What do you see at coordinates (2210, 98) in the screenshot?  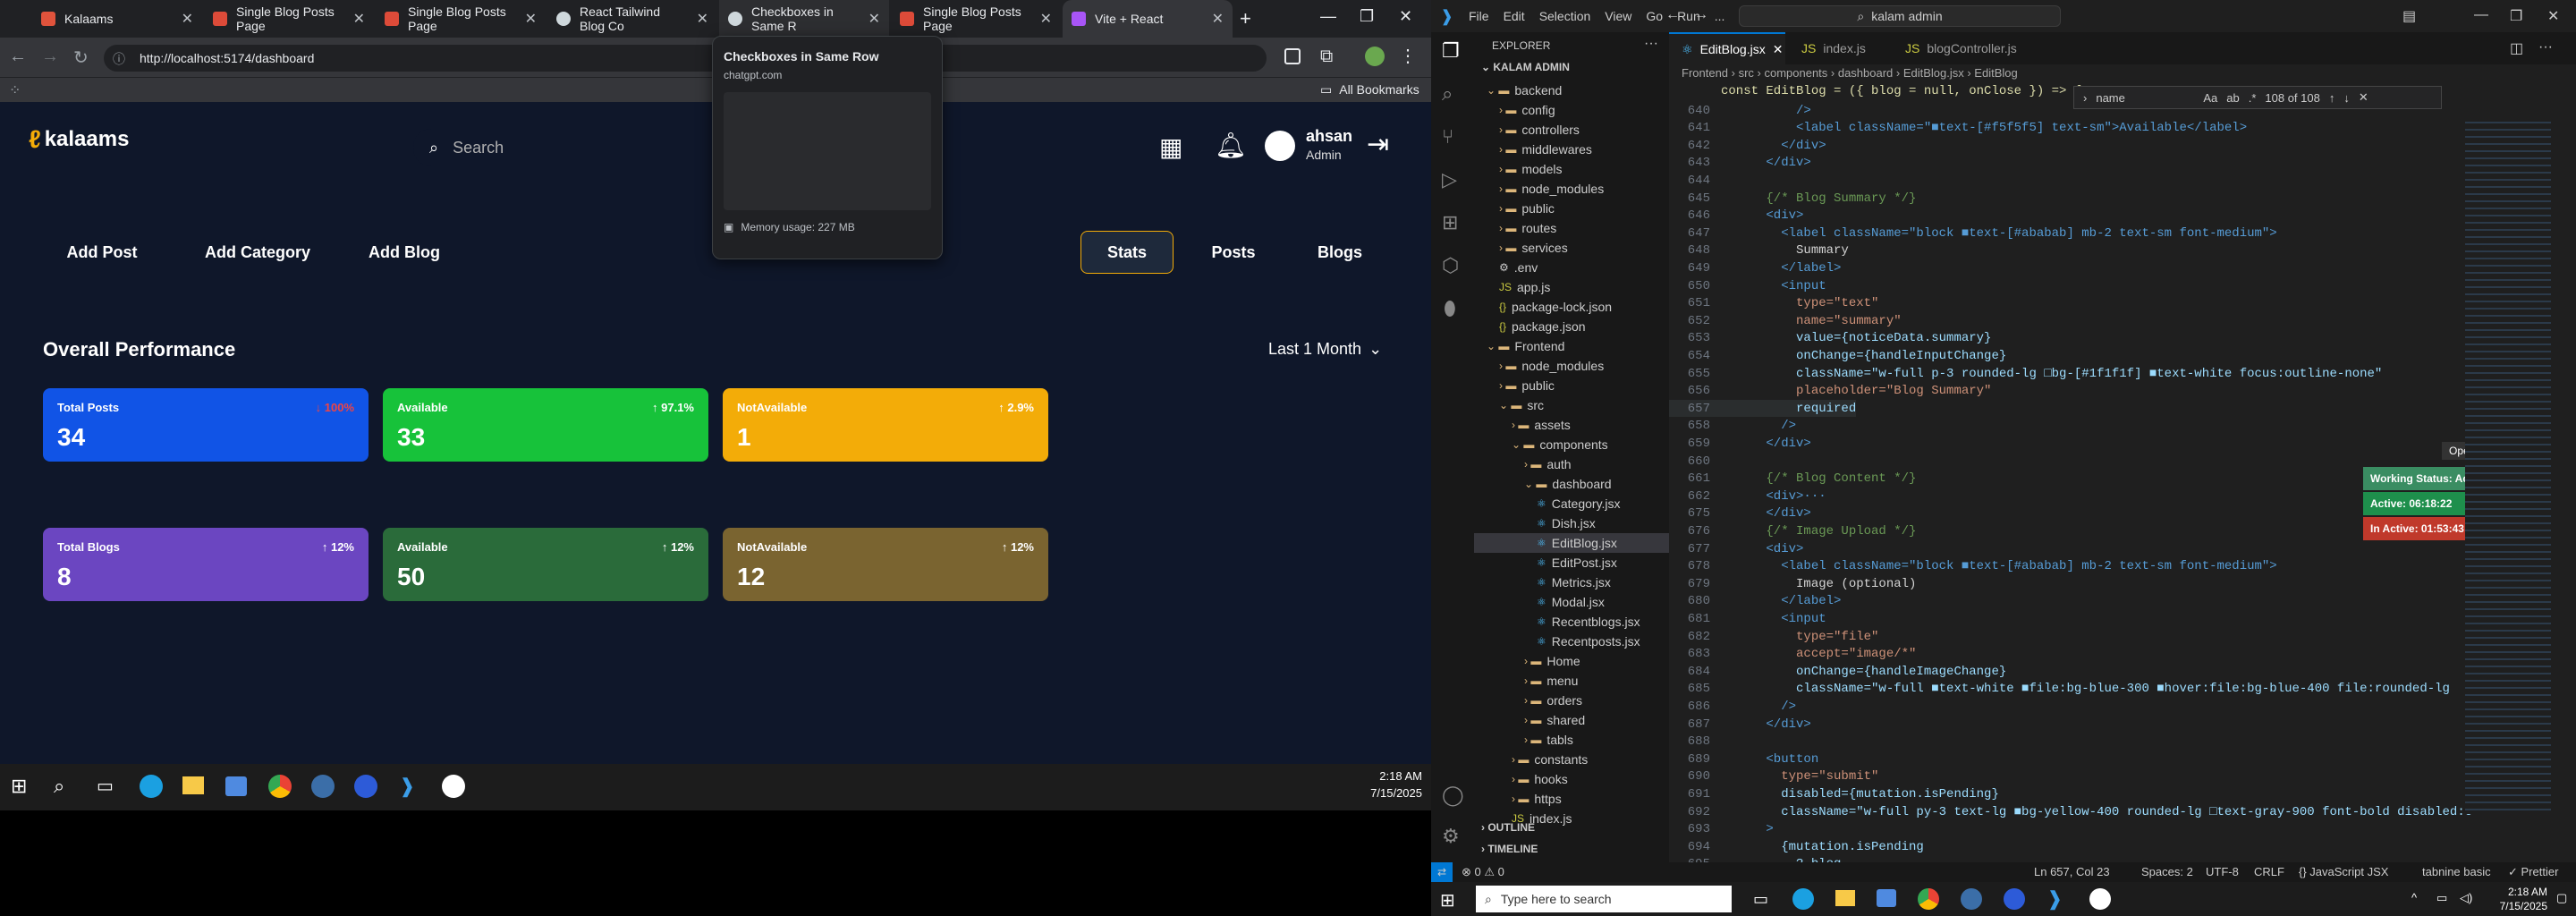 I see `match-case-icon: Aa` at bounding box center [2210, 98].